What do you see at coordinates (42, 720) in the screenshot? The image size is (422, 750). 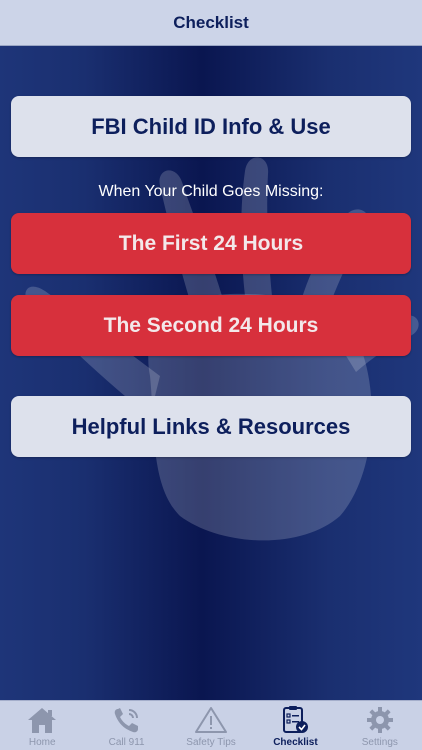 I see `home-icon` at bounding box center [42, 720].